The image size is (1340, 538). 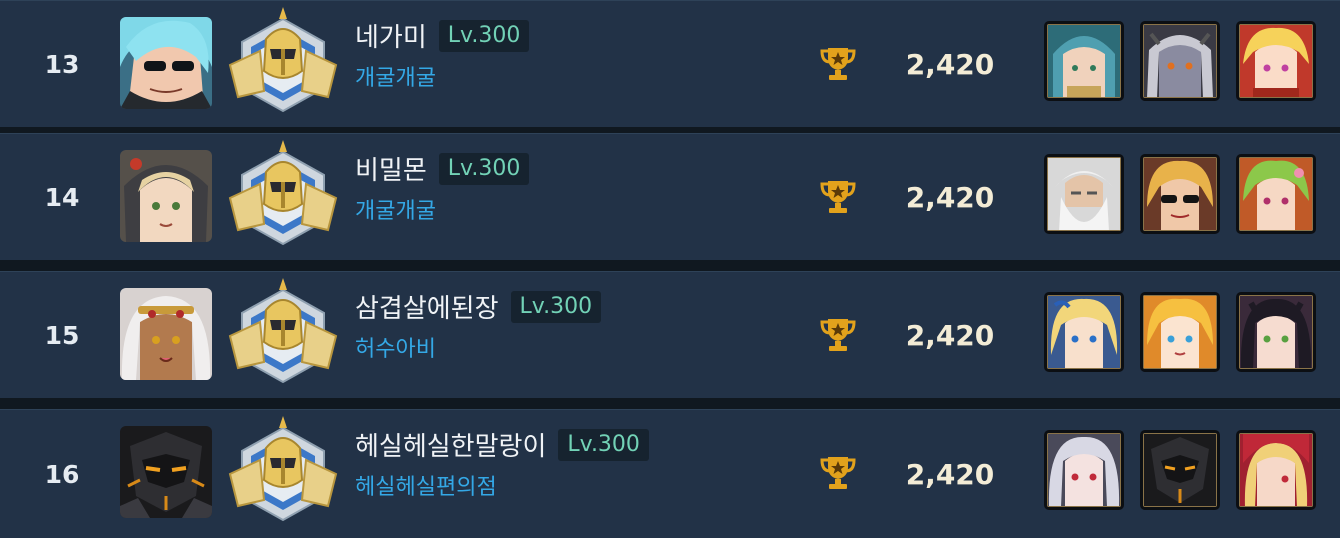 I want to click on player-name-text: 비밀몬, so click(x=391, y=171).